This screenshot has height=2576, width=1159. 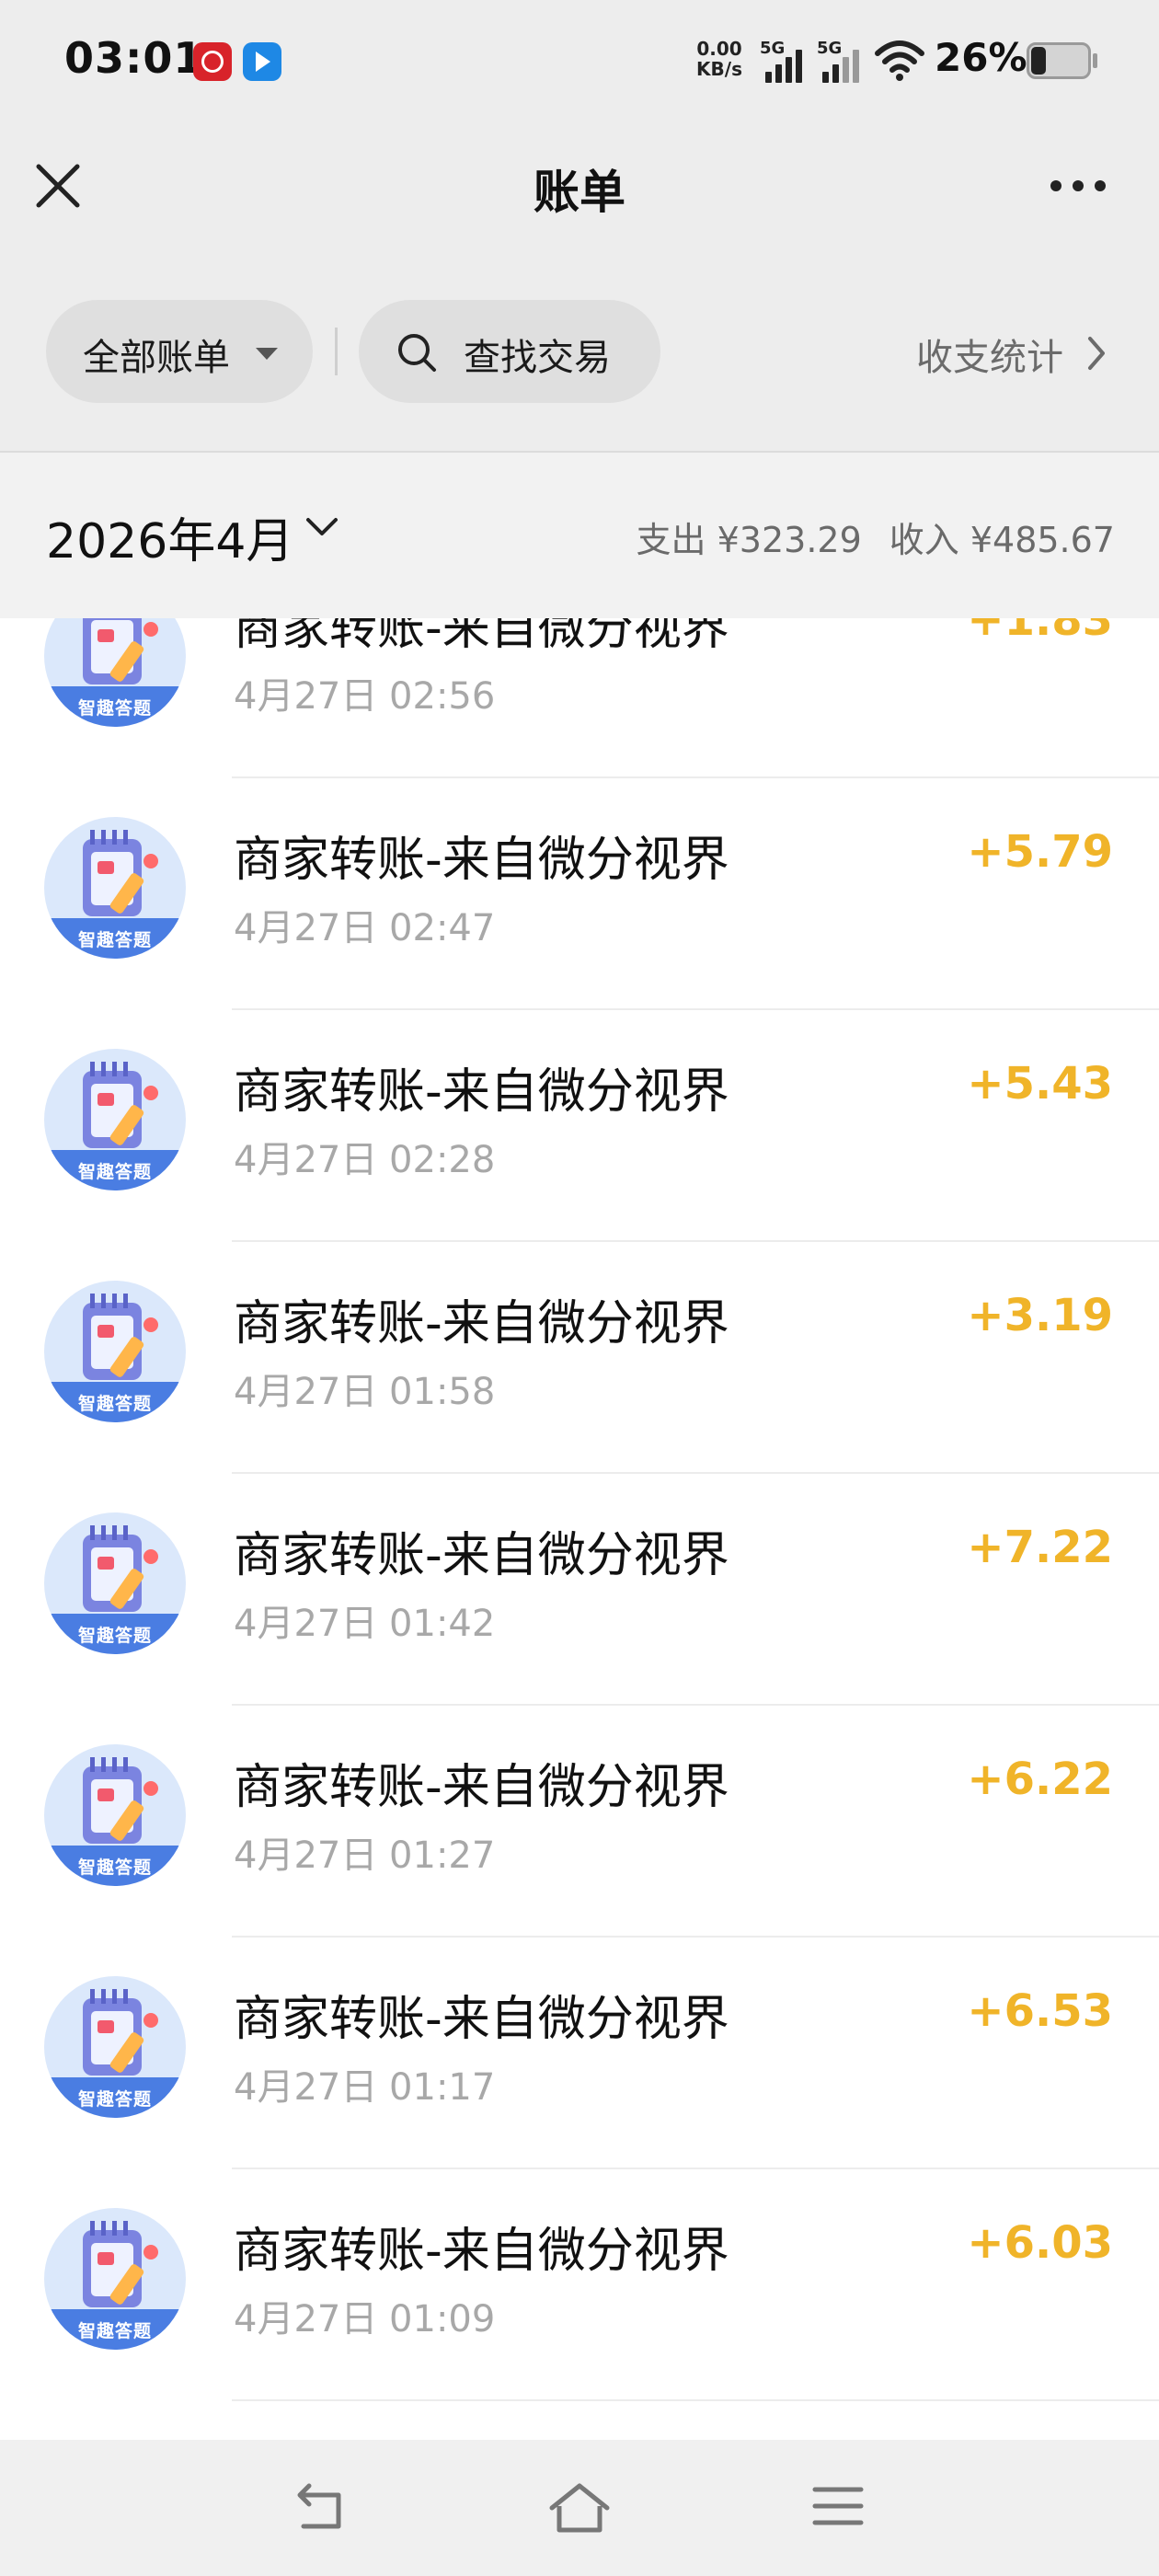 I want to click on transaction-amount: +5.79, so click(x=1040, y=852).